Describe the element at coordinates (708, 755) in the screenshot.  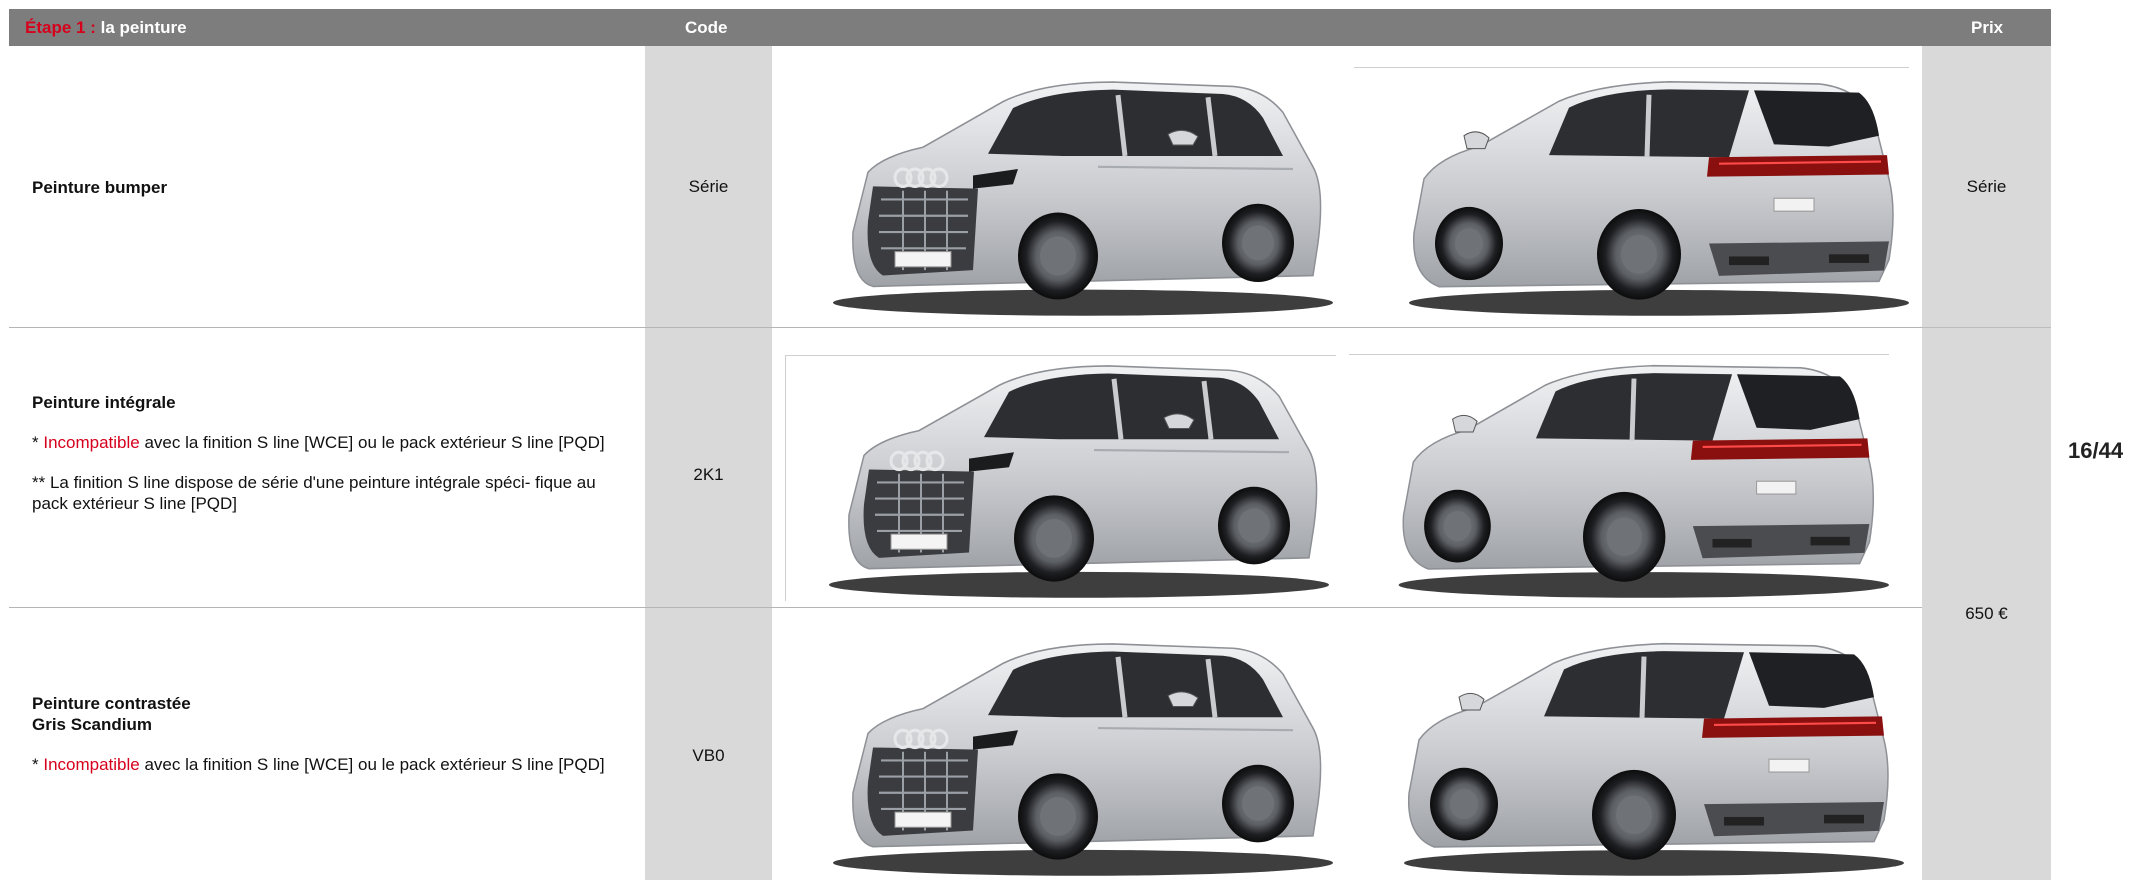
I see `row-contrast-code: VB0` at that location.